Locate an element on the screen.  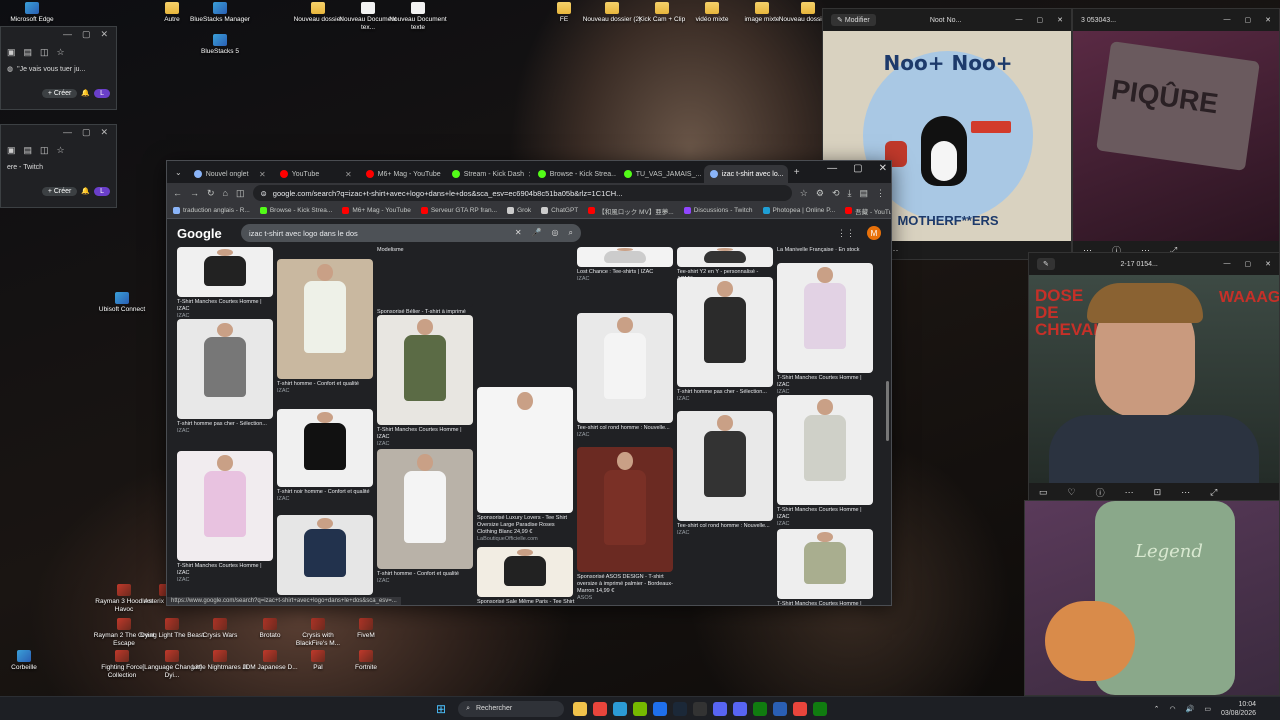
close-tab-icon: ✕ is located at coordinates (529, 174).